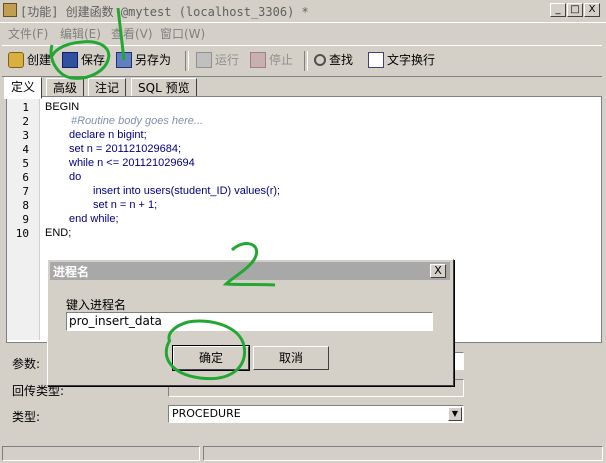  What do you see at coordinates (10, 10) in the screenshot?
I see `app-icon` at bounding box center [10, 10].